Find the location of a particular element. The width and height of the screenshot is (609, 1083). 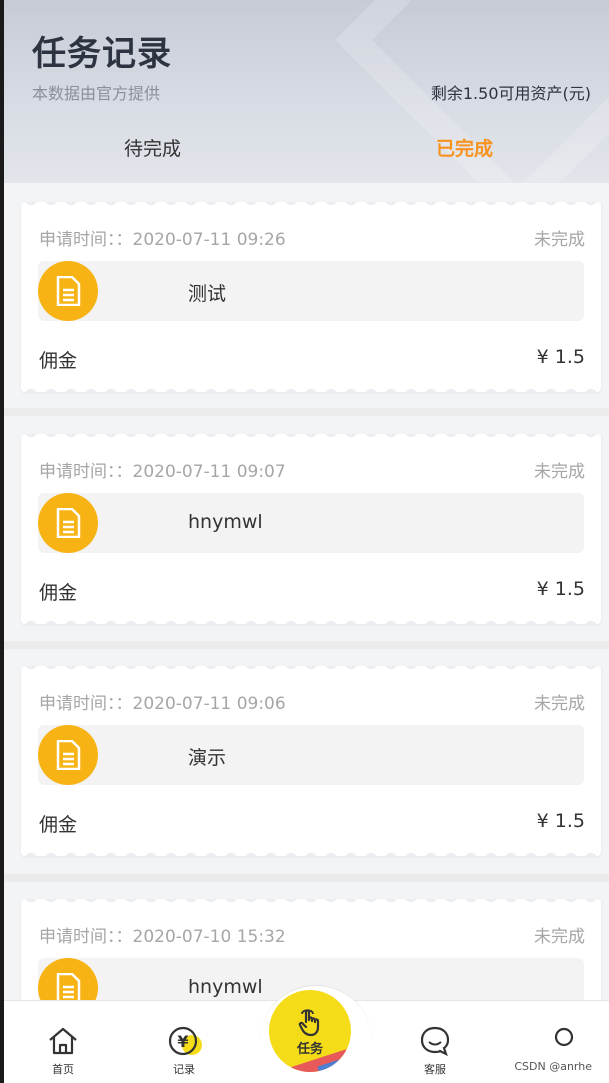

apply-time: 申请时间：：2020-07-11 09:07 is located at coordinates (162, 472).